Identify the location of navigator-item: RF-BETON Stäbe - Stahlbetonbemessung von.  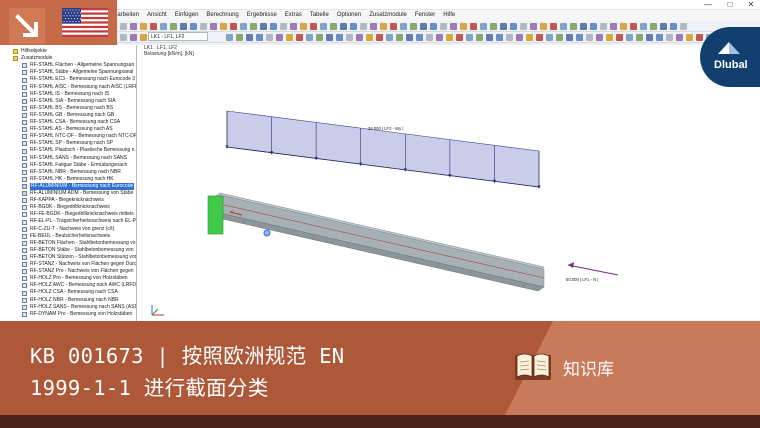
(68, 250).